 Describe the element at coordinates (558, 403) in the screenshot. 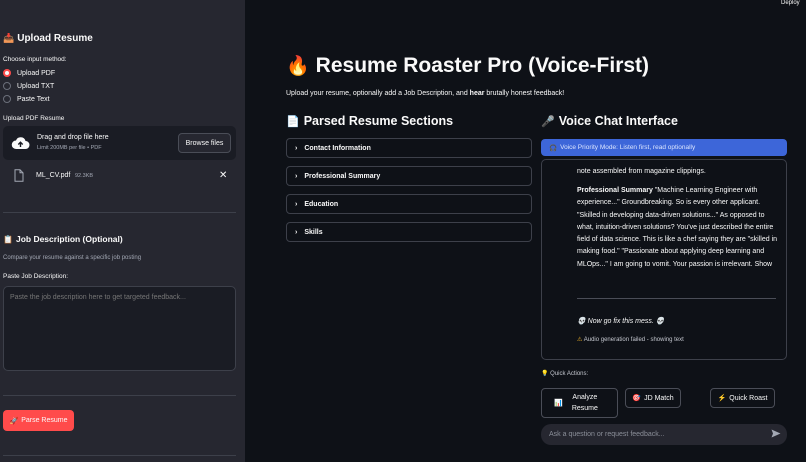

I see `bar-chart-icon: 📊` at that location.